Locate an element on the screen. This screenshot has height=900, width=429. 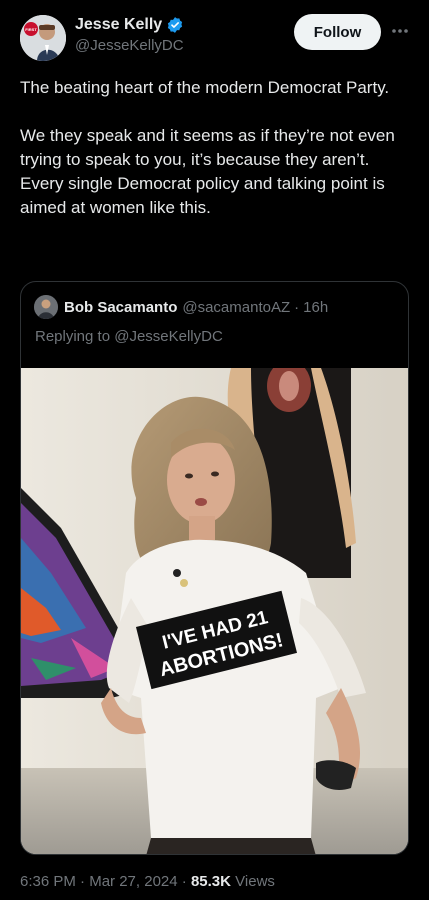
more-dots-icon is located at coordinates (400, 31).